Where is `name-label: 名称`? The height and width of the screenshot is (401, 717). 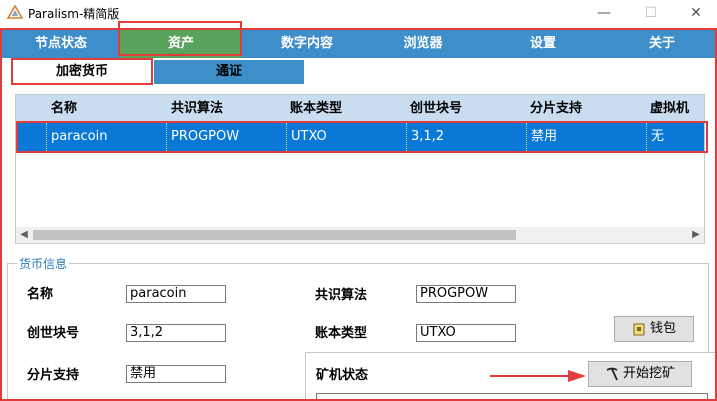
name-label: 名称 is located at coordinates (40, 294).